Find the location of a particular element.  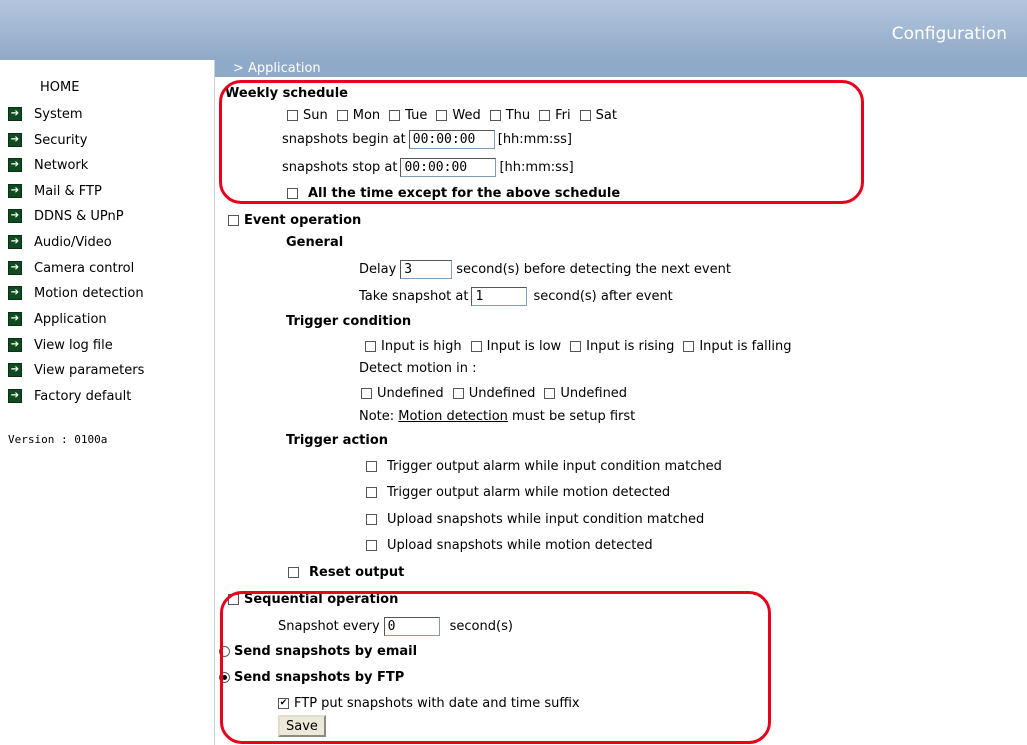

sidebar-item-security: ➔ Security is located at coordinates (47, 140).